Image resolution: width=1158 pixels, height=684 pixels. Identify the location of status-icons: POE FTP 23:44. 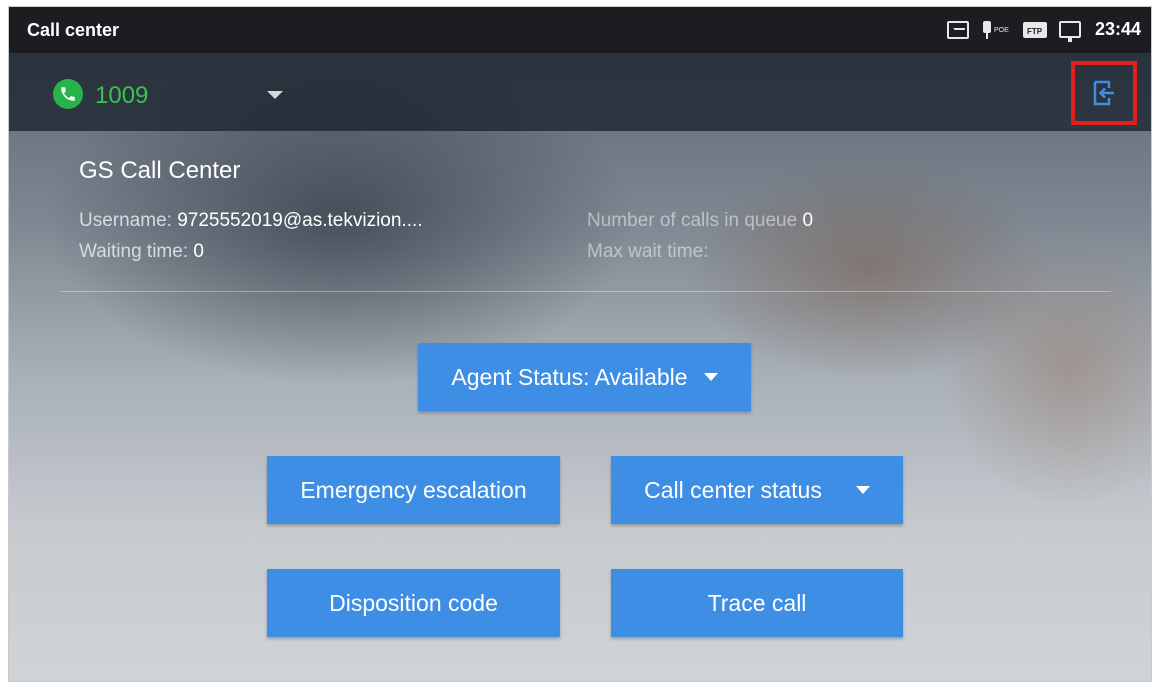
(1043, 30).